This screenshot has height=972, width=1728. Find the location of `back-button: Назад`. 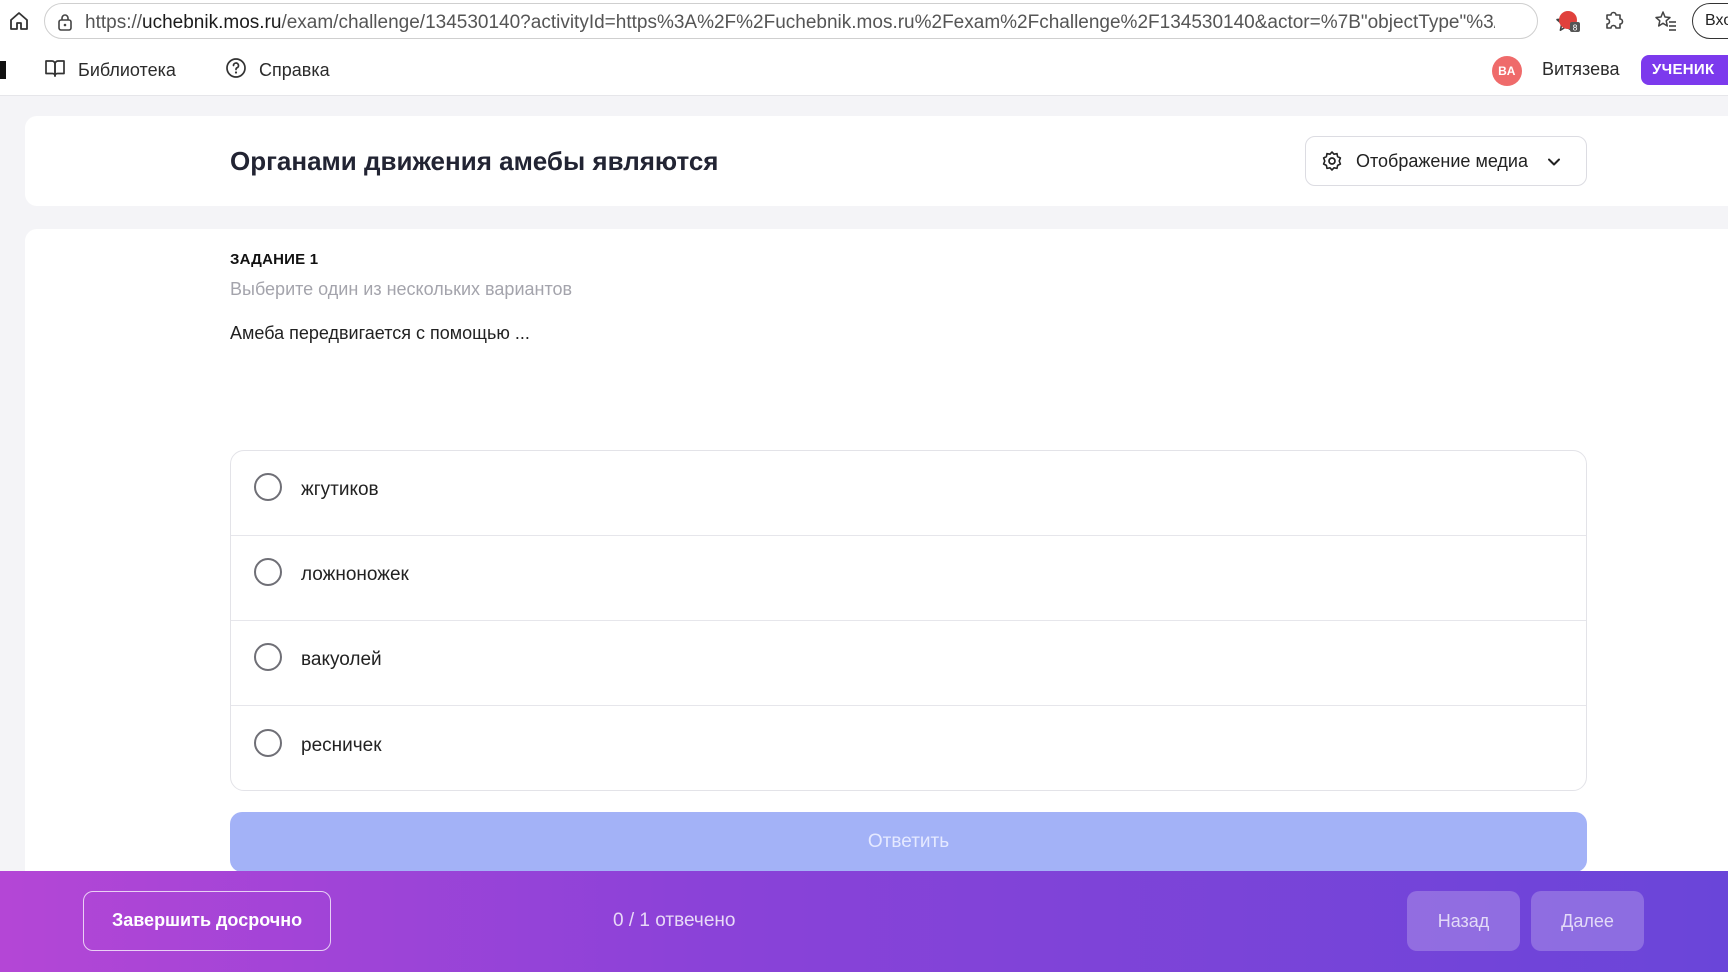

back-button: Назад is located at coordinates (1463, 921).